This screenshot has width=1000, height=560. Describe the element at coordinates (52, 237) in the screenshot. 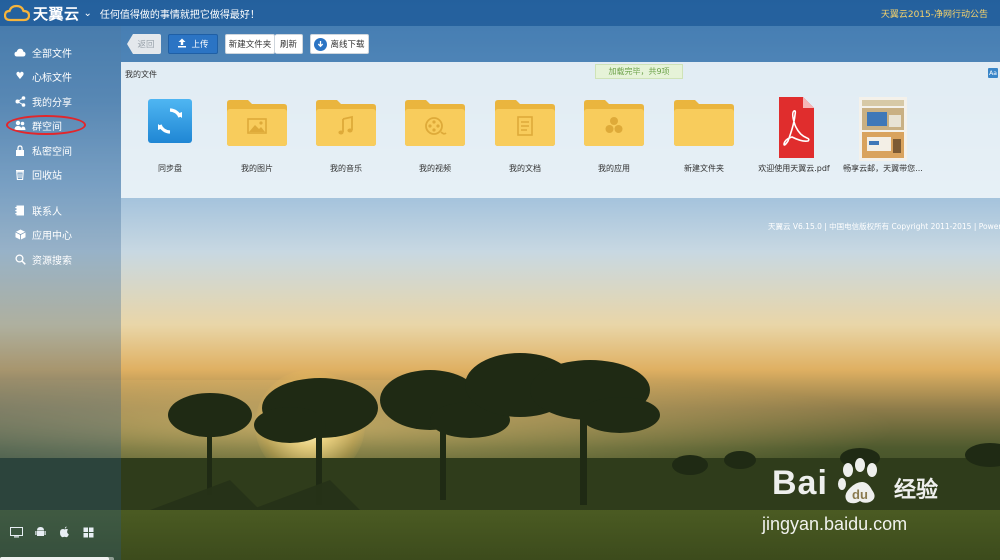

I see `sidebar-item-label: 应用中心` at that location.